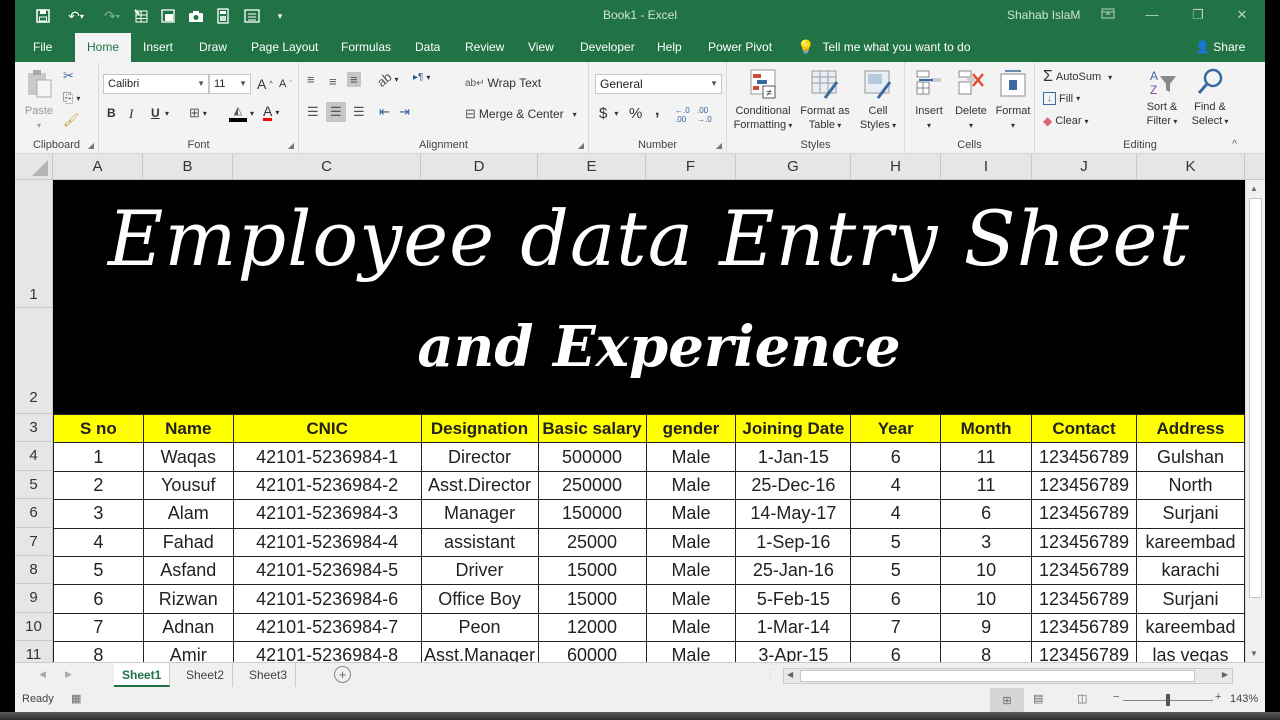 This screenshot has width=1280, height=720. What do you see at coordinates (896, 627) in the screenshot?
I see `table-cell: 7` at bounding box center [896, 627].